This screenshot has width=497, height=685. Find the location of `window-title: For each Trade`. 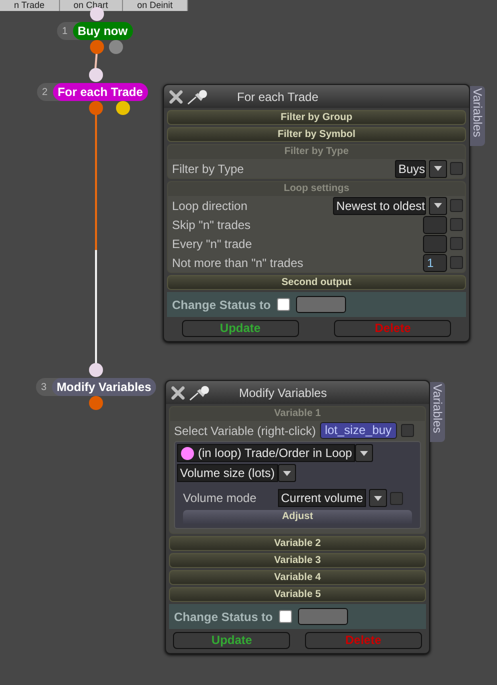

window-title: For each Trade is located at coordinates (277, 97).